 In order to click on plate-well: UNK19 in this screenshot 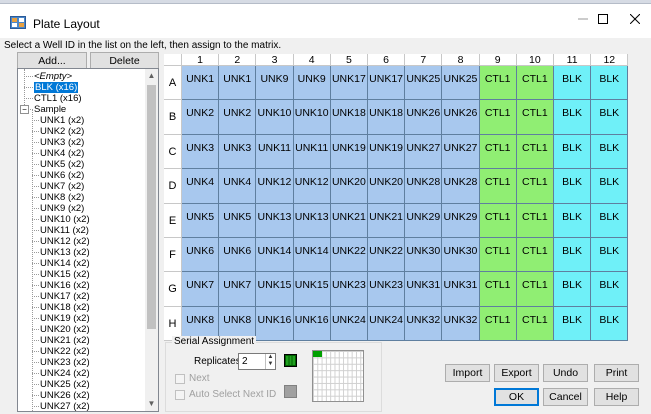, I will do `click(349, 152)`.